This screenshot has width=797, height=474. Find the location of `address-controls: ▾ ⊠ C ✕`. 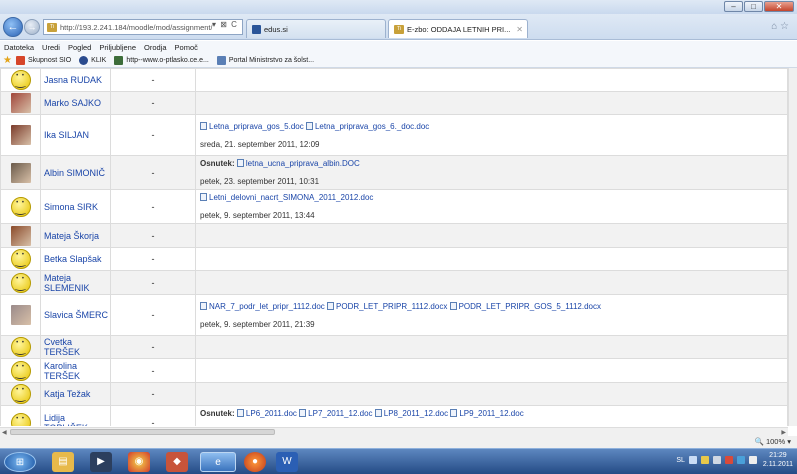

address-controls: ▾ ⊠ C ✕ is located at coordinates (227, 24).